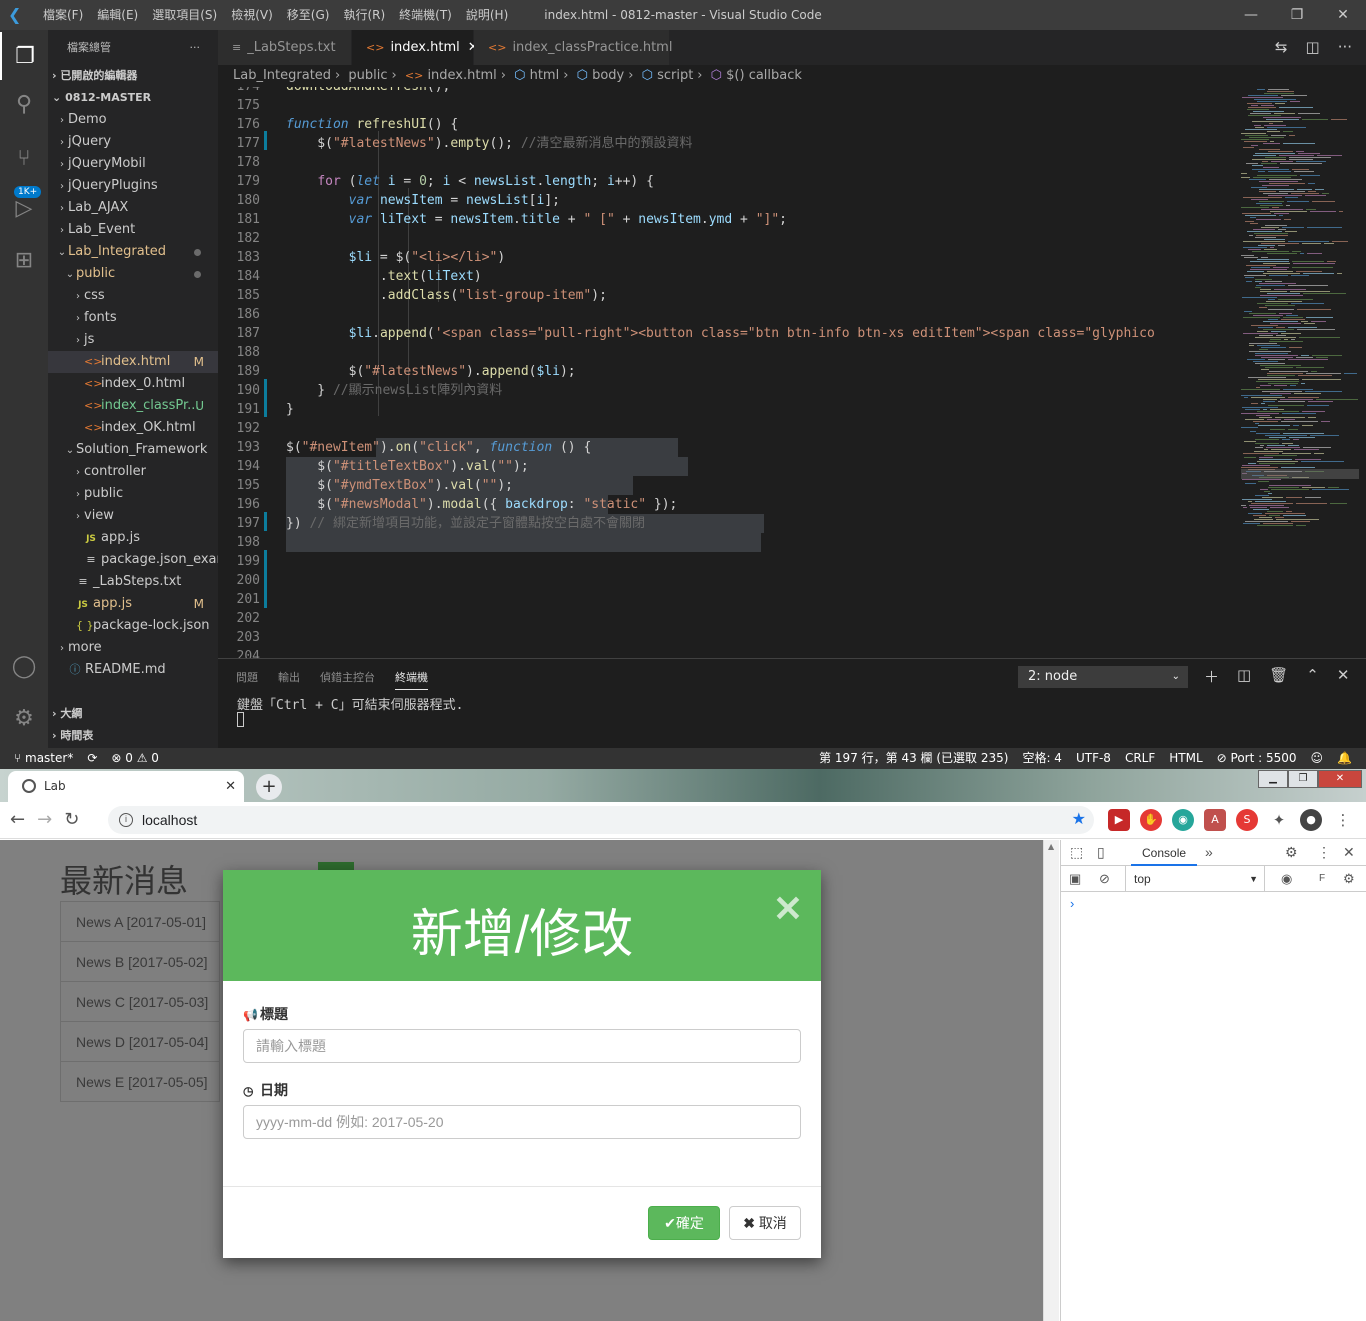 This screenshot has height=1321, width=1366. I want to click on indentation: 空格: 4, so click(1042, 758).